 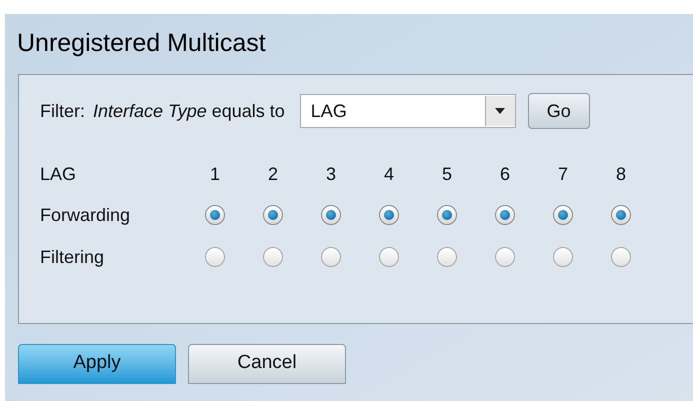 What do you see at coordinates (563, 174) in the screenshot?
I see `port-number: 7` at bounding box center [563, 174].